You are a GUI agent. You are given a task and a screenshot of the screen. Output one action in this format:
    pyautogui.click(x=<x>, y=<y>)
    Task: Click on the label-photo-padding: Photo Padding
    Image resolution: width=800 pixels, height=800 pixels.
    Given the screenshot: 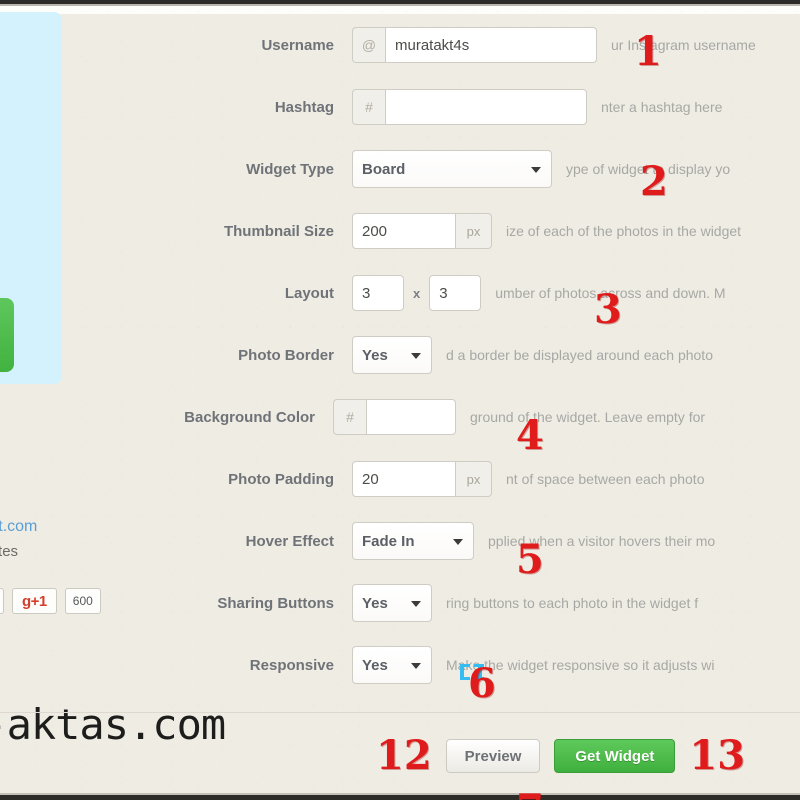 What is the action you would take?
    pyautogui.click(x=281, y=479)
    